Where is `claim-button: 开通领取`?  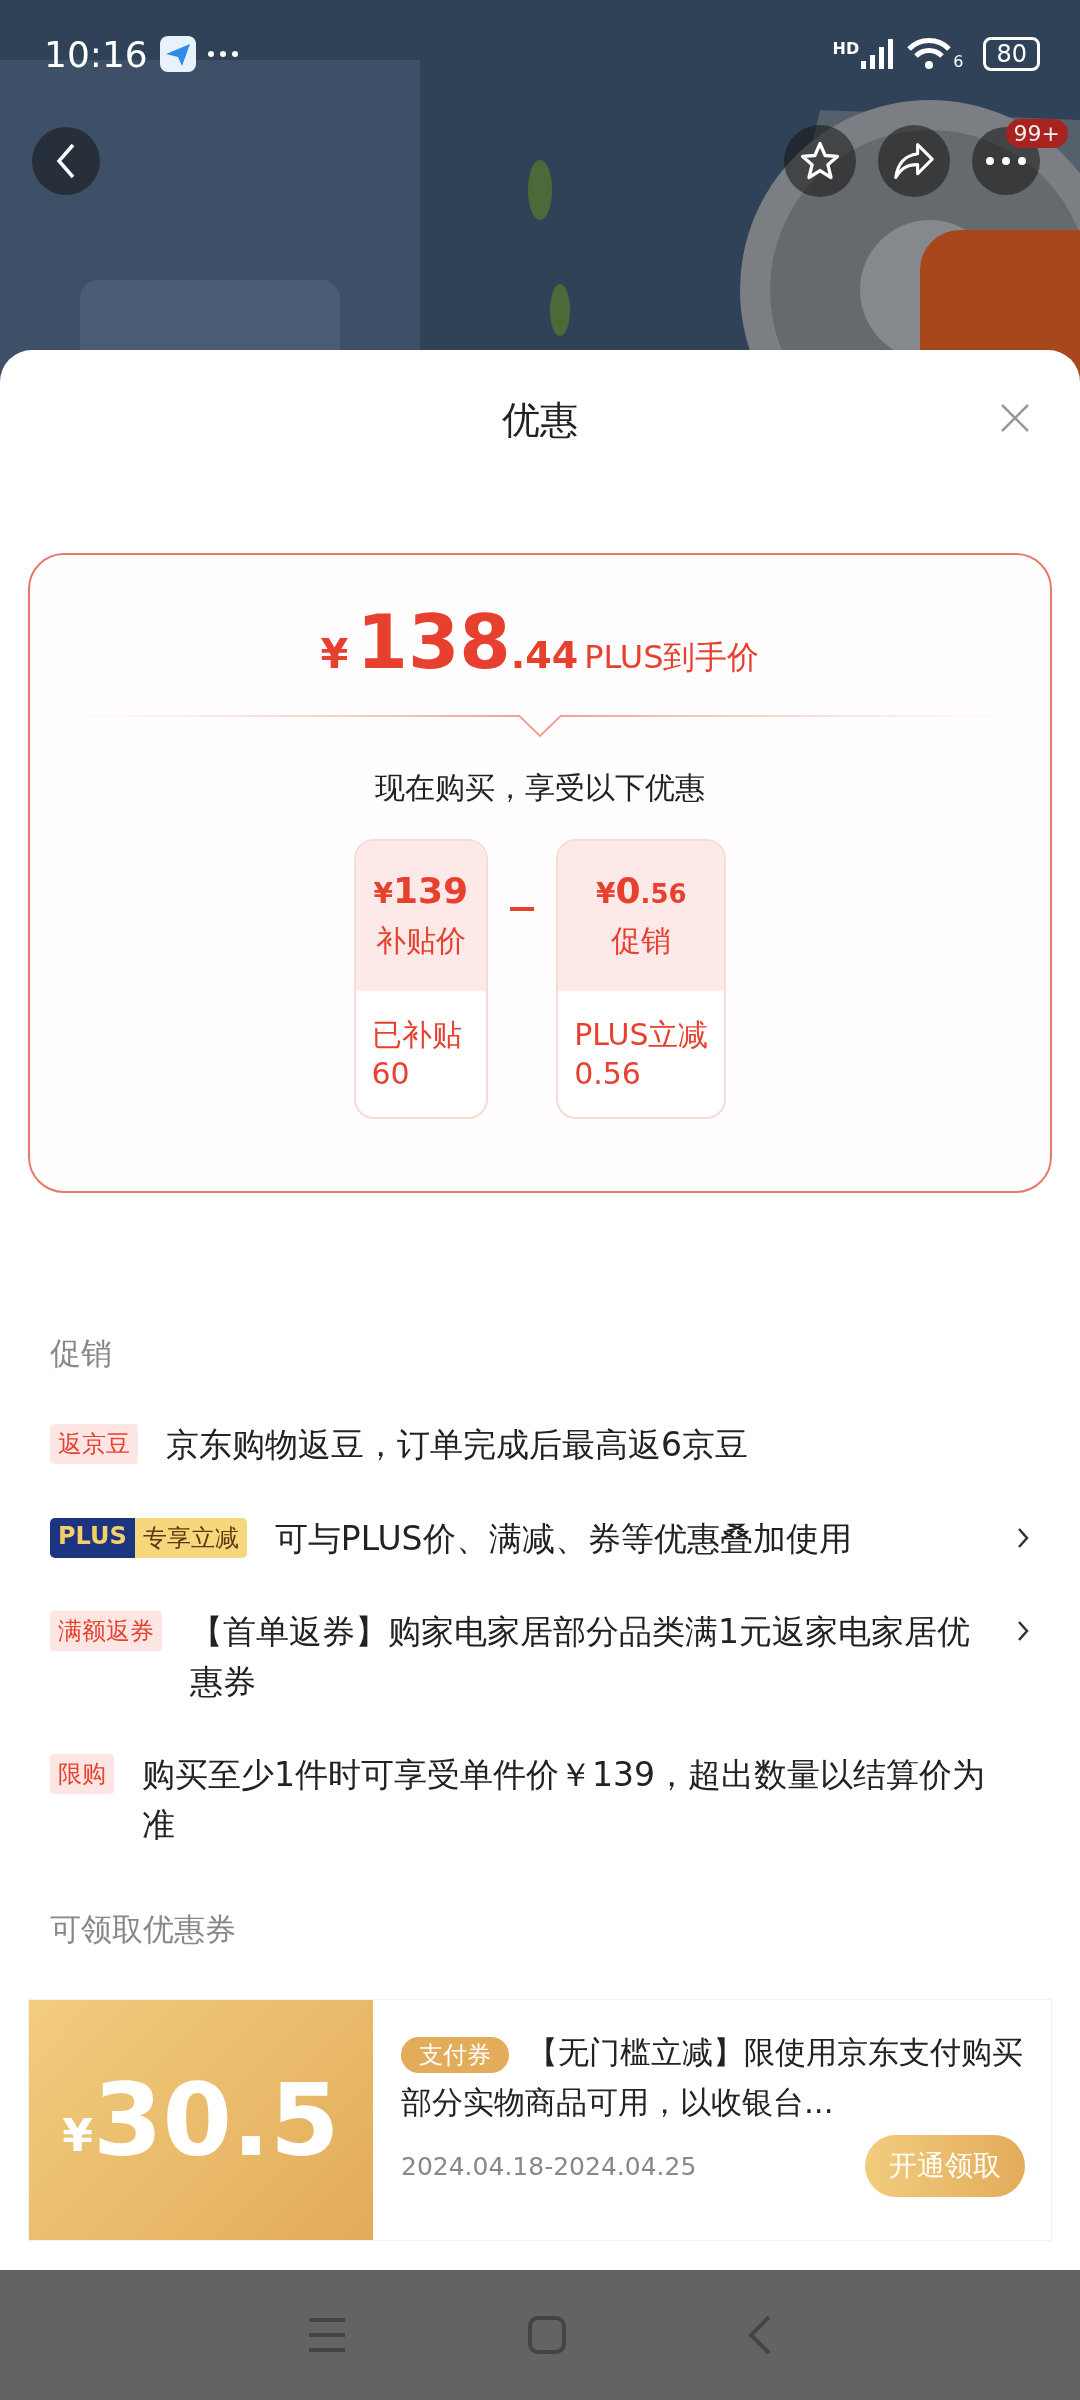 claim-button: 开通领取 is located at coordinates (945, 2166).